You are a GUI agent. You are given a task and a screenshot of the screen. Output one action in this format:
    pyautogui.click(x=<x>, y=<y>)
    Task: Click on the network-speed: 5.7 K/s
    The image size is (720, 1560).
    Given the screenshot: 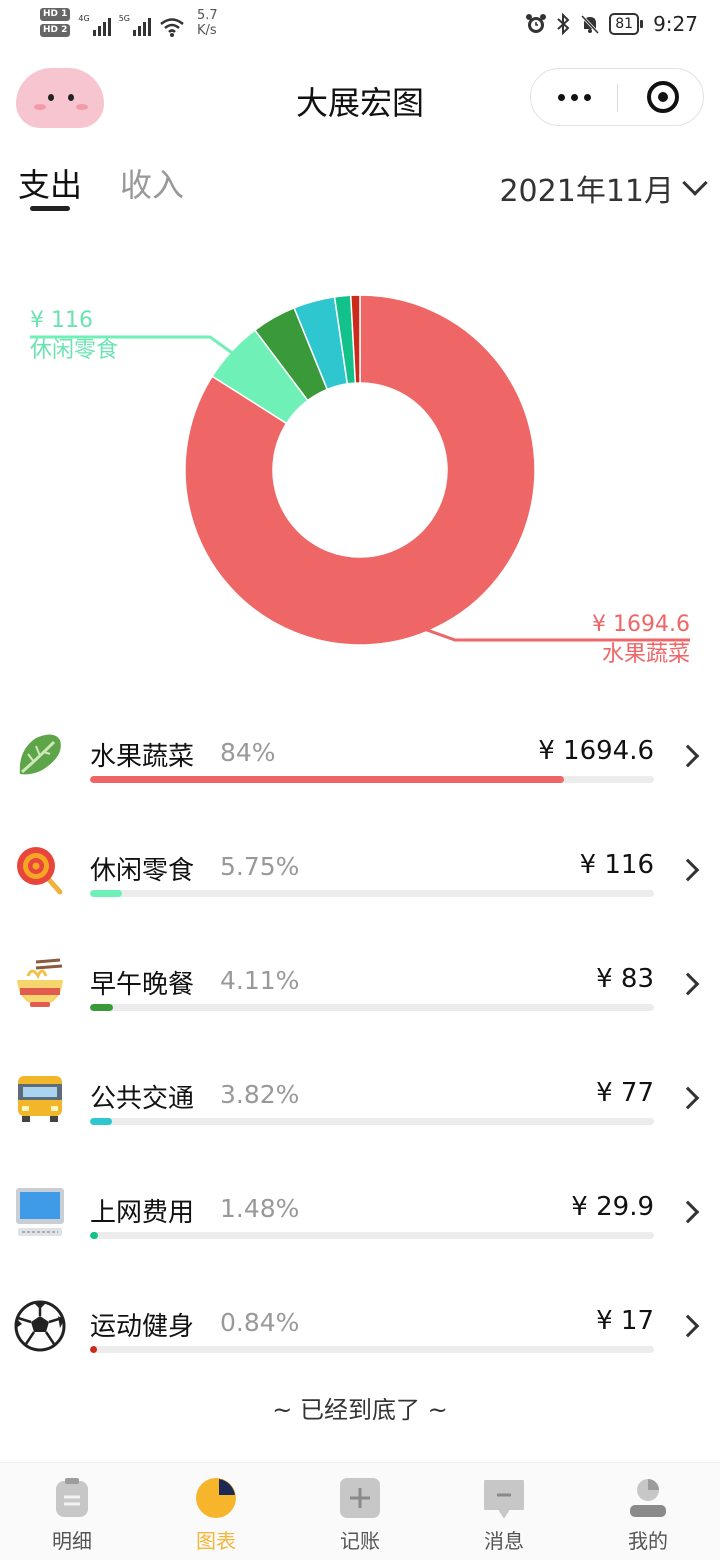 What is the action you would take?
    pyautogui.click(x=207, y=23)
    